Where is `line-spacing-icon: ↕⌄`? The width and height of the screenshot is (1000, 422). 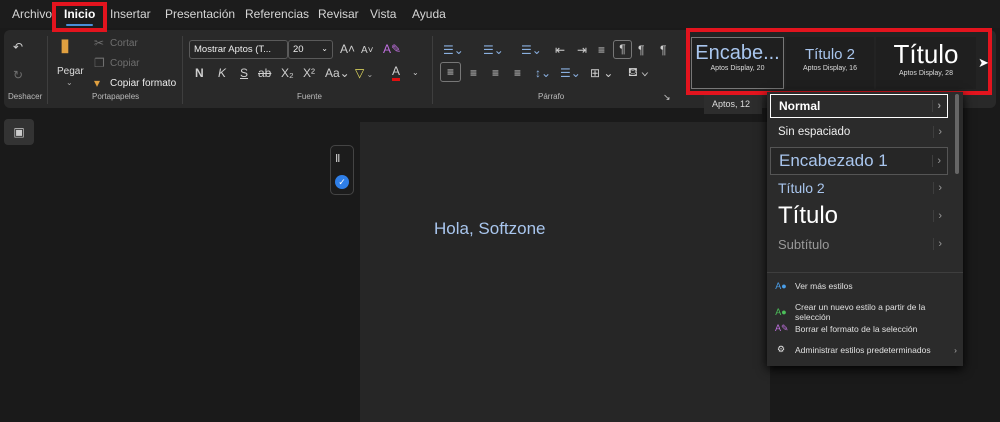
line-spacing-icon: ↕⌄ is located at coordinates (543, 73).